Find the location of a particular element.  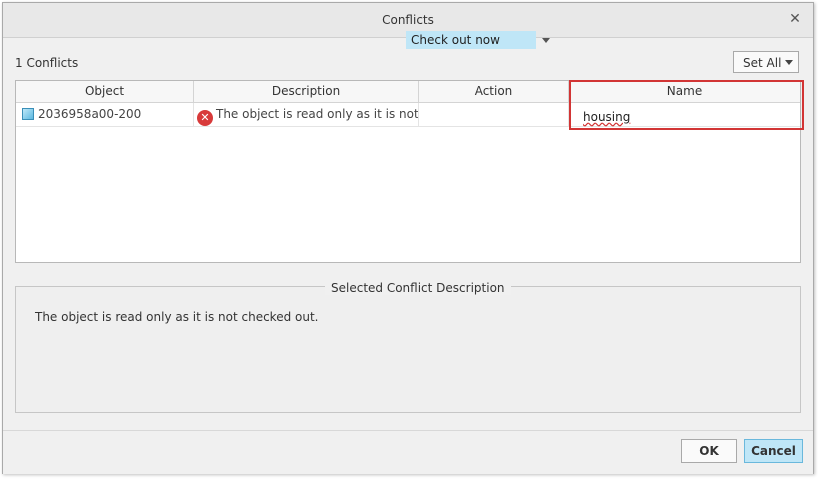

column-header-object: Object is located at coordinates (105, 92).